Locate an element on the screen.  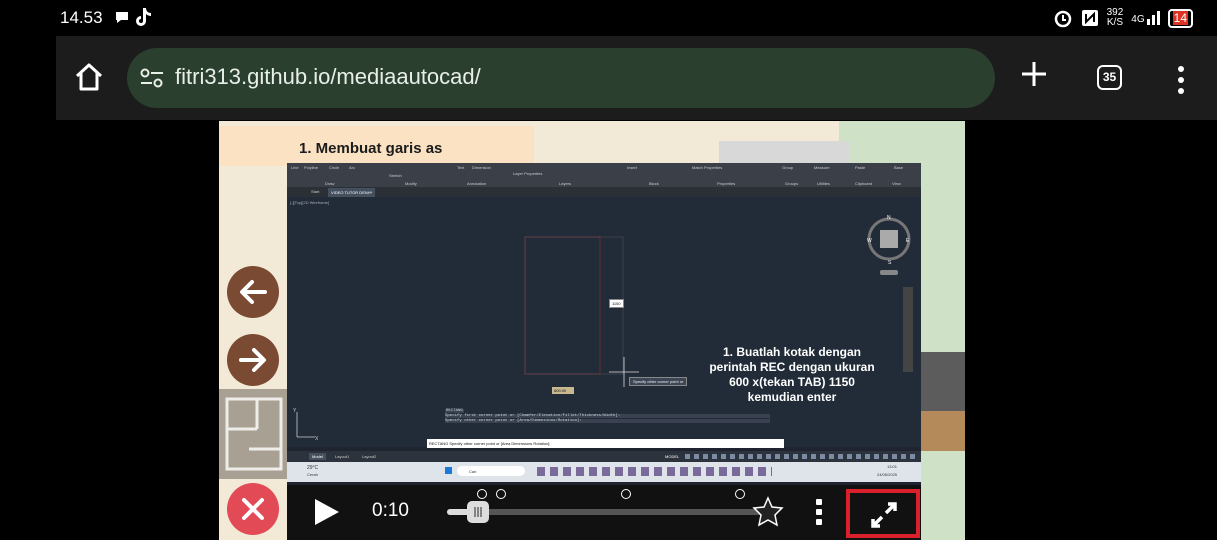
windows-taskbar: 29°C Cerah Cari 13:01 24/06/2025 is located at coordinates (604, 472).